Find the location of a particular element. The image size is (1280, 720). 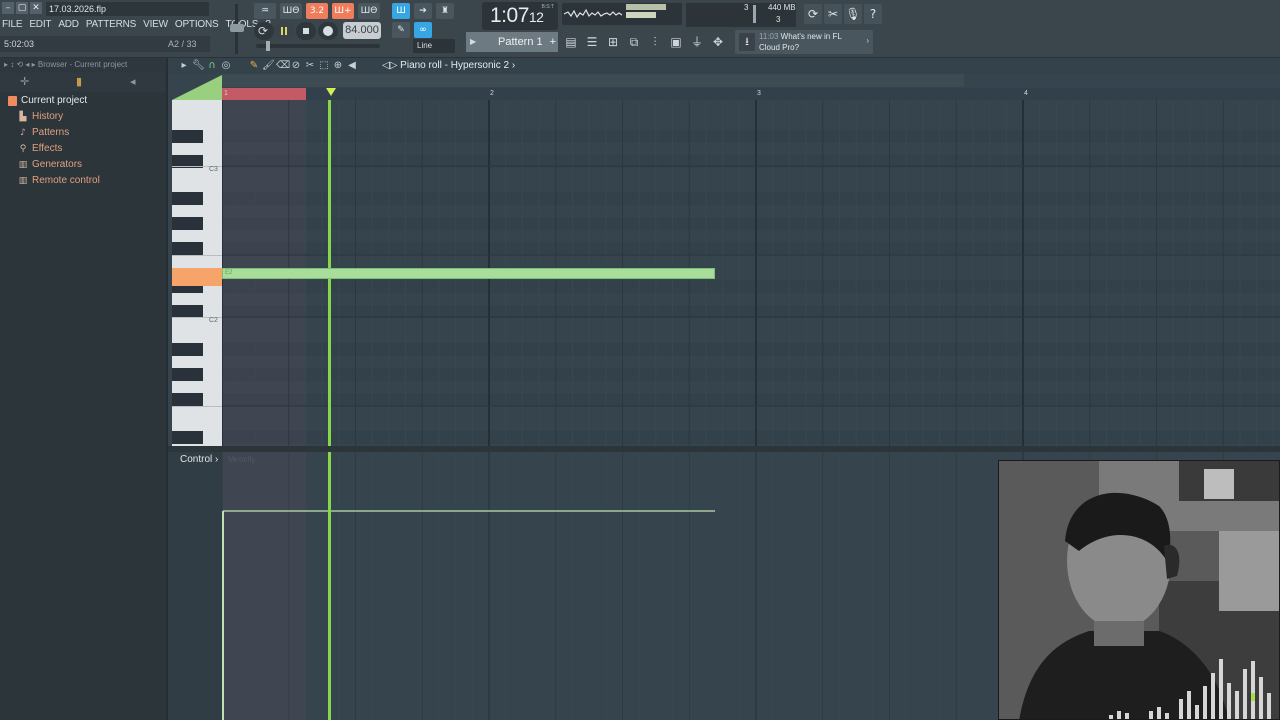

minimize-icon: – is located at coordinates (8, 8).